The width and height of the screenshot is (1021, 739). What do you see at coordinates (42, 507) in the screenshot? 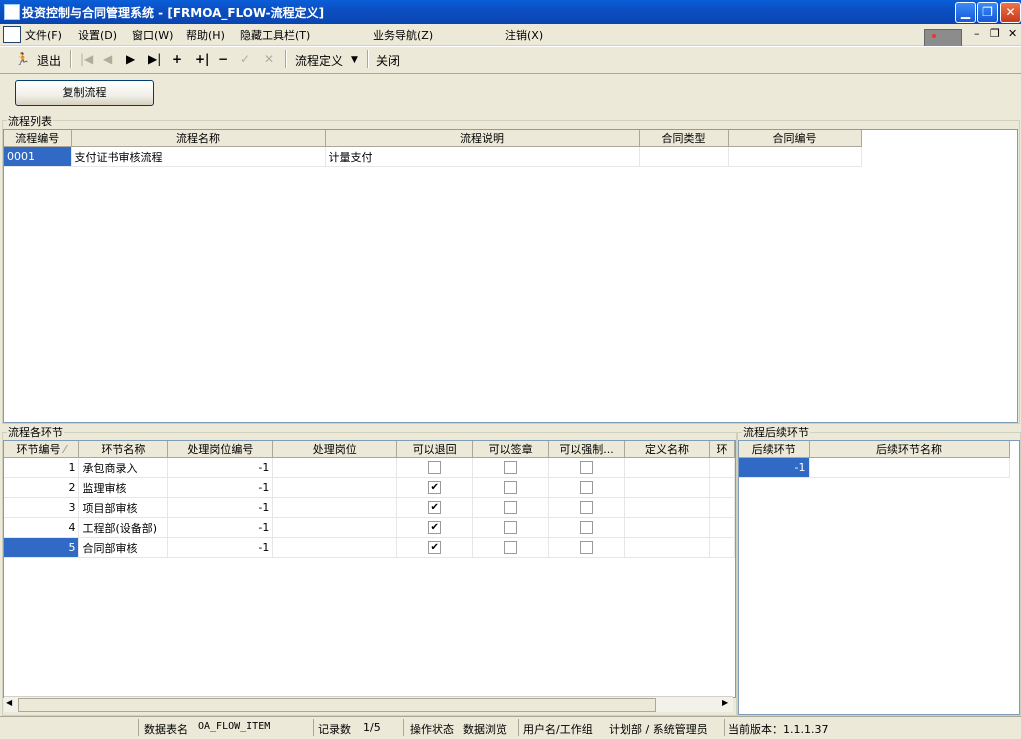
I see `cell-step-no: 3` at bounding box center [42, 507].